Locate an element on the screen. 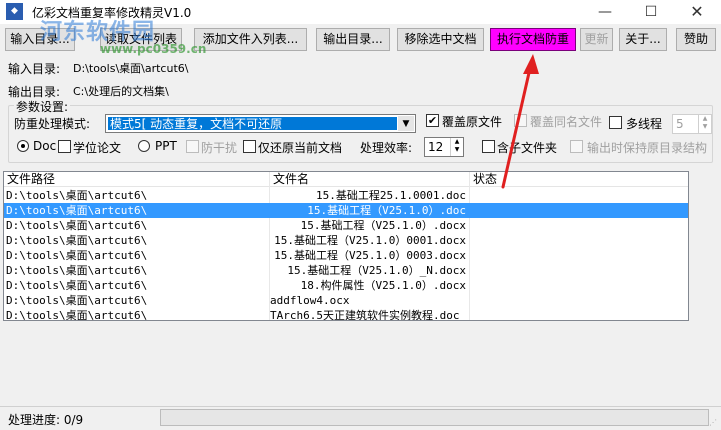  settings-group-title: 参数设置: is located at coordinates (42, 106).